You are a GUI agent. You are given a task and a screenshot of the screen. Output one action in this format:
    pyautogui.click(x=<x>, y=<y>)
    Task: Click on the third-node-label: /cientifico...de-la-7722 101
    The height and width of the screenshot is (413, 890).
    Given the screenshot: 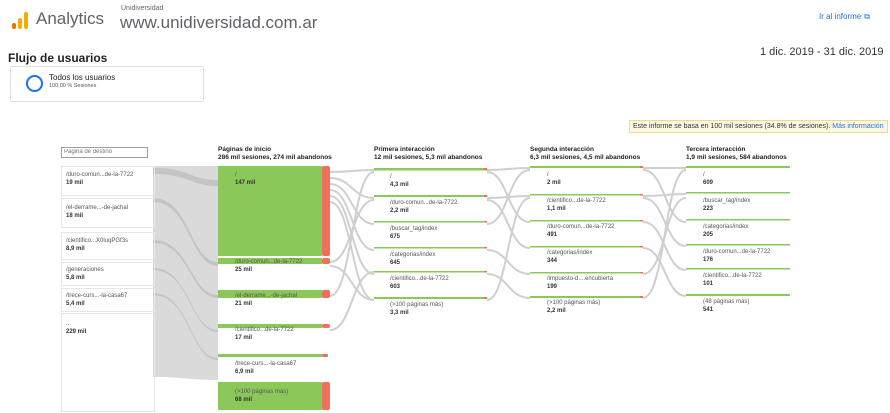 What is the action you would take?
    pyautogui.click(x=732, y=280)
    